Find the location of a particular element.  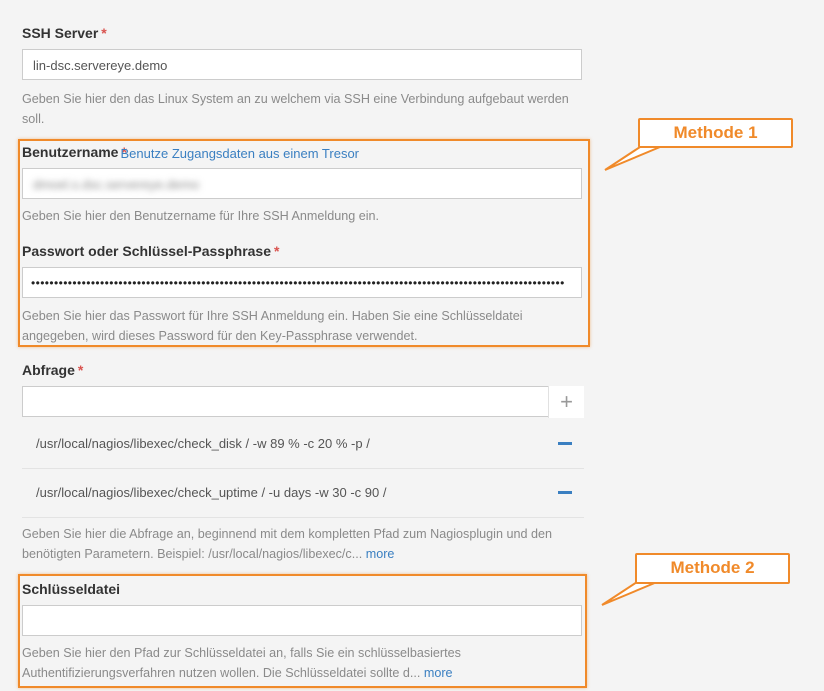

query-help-more-link: more is located at coordinates (380, 554).